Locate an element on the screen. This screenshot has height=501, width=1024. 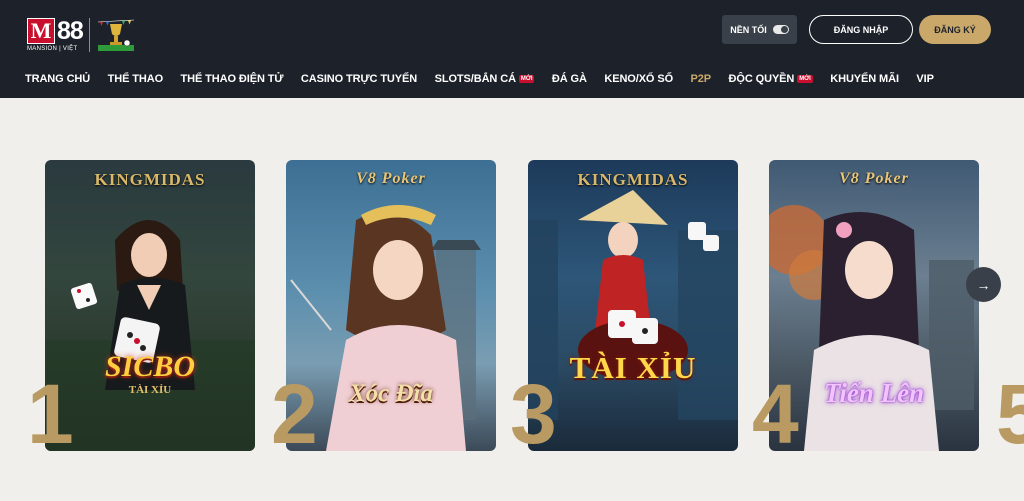
toggle-switch-icon is located at coordinates (780, 29).